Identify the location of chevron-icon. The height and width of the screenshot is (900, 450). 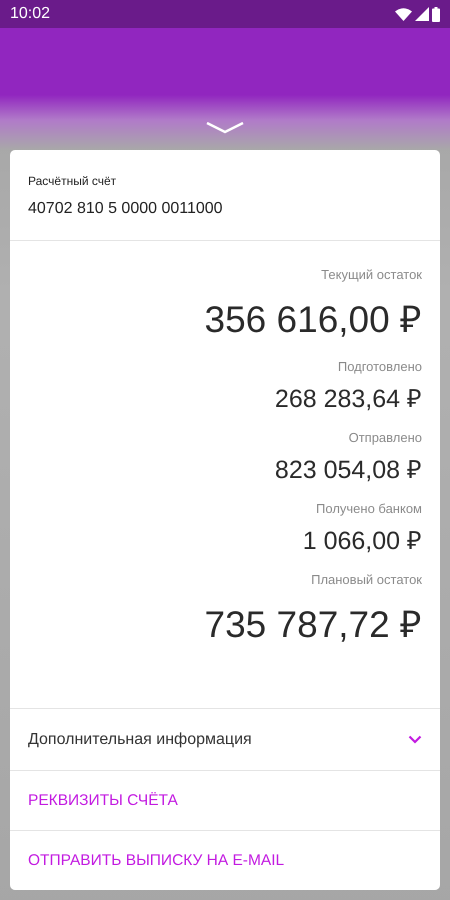
(415, 739).